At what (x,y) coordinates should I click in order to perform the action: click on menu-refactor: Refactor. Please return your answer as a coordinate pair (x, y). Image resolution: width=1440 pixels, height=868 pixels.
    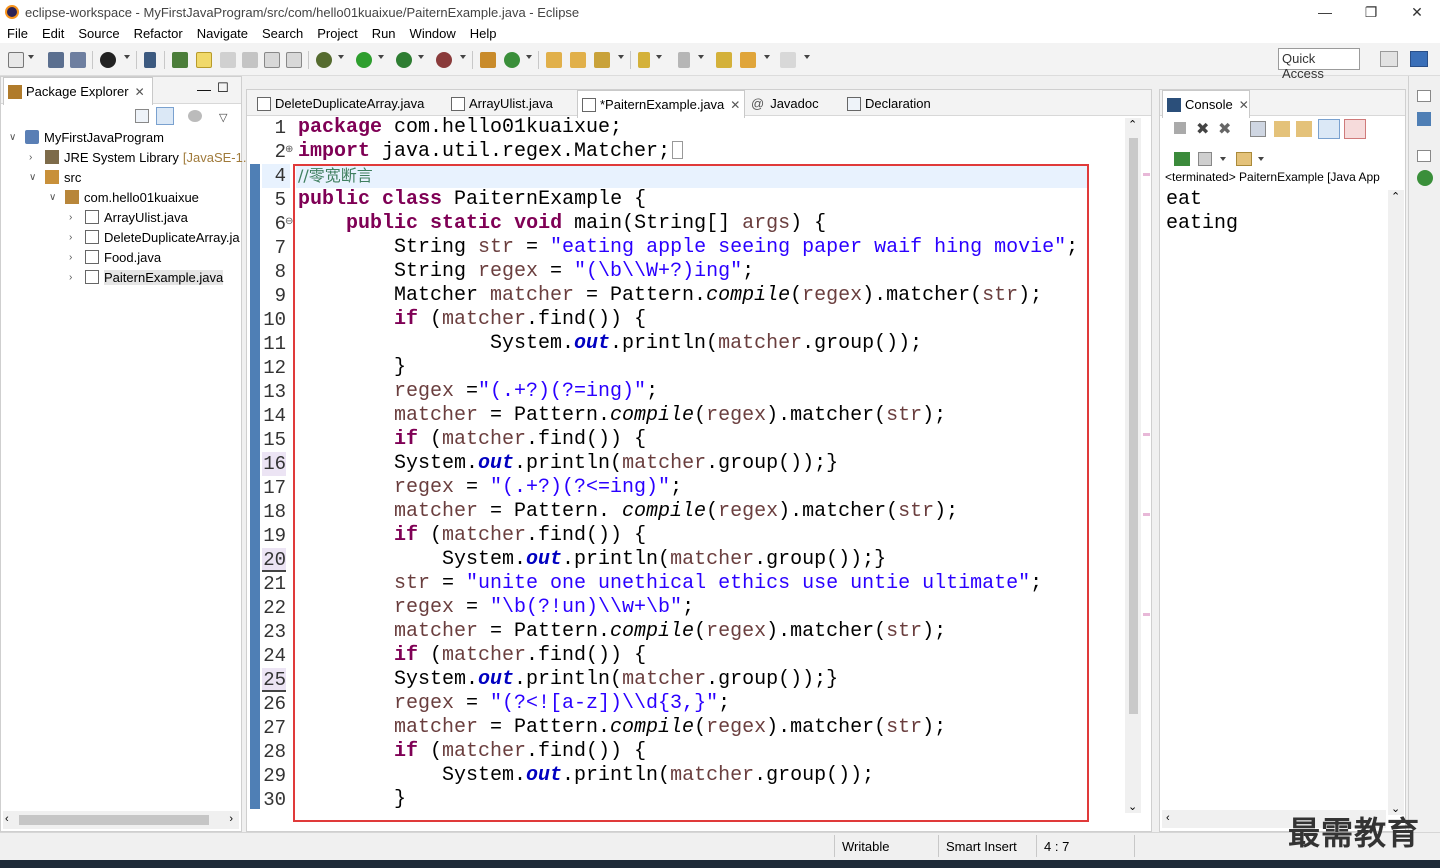
    Looking at the image, I should click on (158, 33).